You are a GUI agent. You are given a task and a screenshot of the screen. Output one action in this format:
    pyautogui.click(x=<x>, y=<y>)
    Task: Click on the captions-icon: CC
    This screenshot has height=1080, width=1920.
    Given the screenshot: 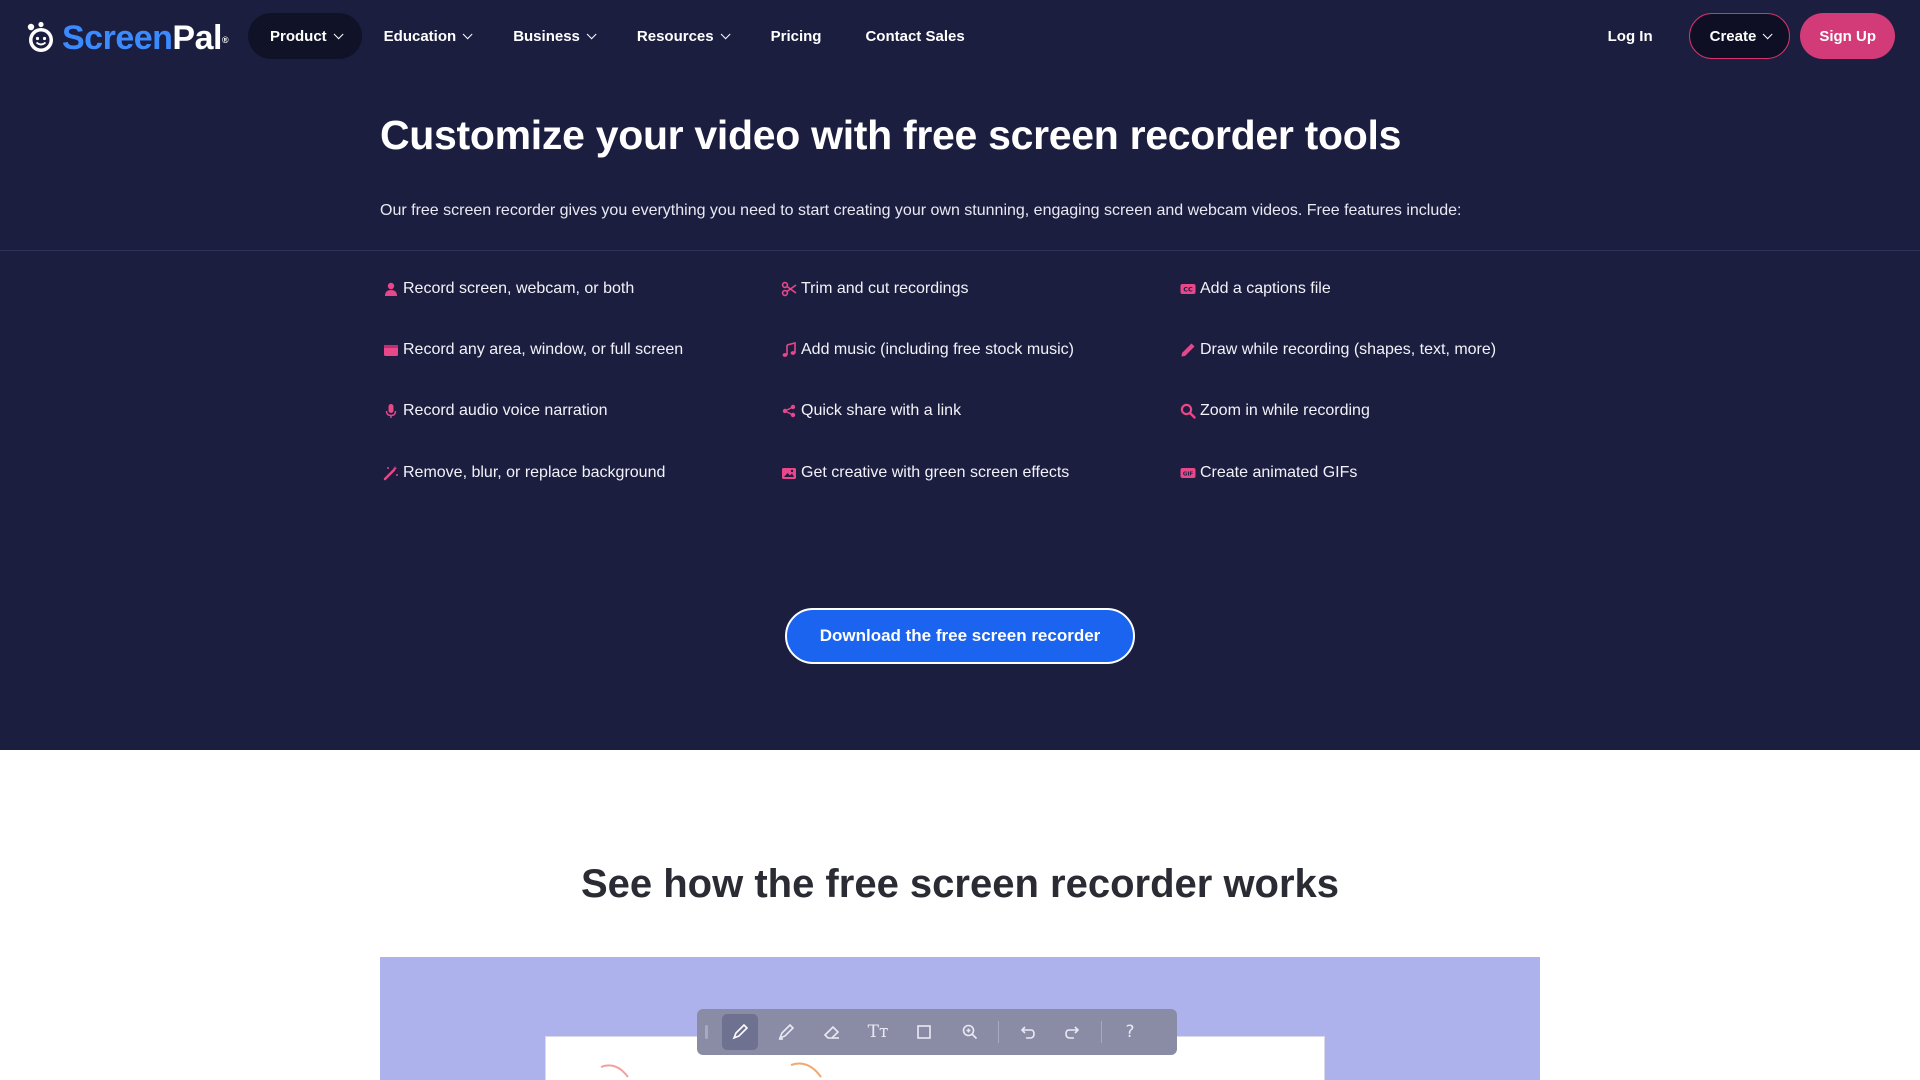 What is the action you would take?
    pyautogui.click(x=1188, y=289)
    